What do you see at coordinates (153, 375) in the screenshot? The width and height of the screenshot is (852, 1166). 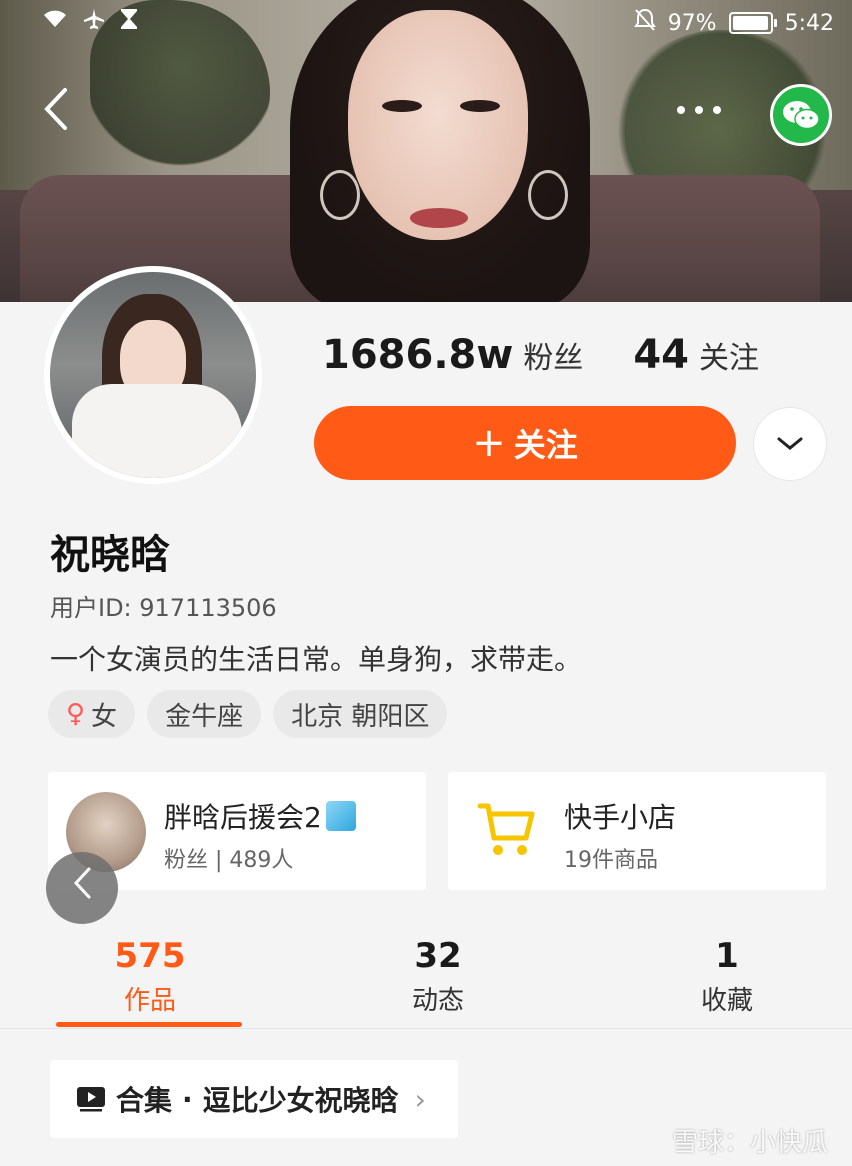 I see `avatar` at bounding box center [153, 375].